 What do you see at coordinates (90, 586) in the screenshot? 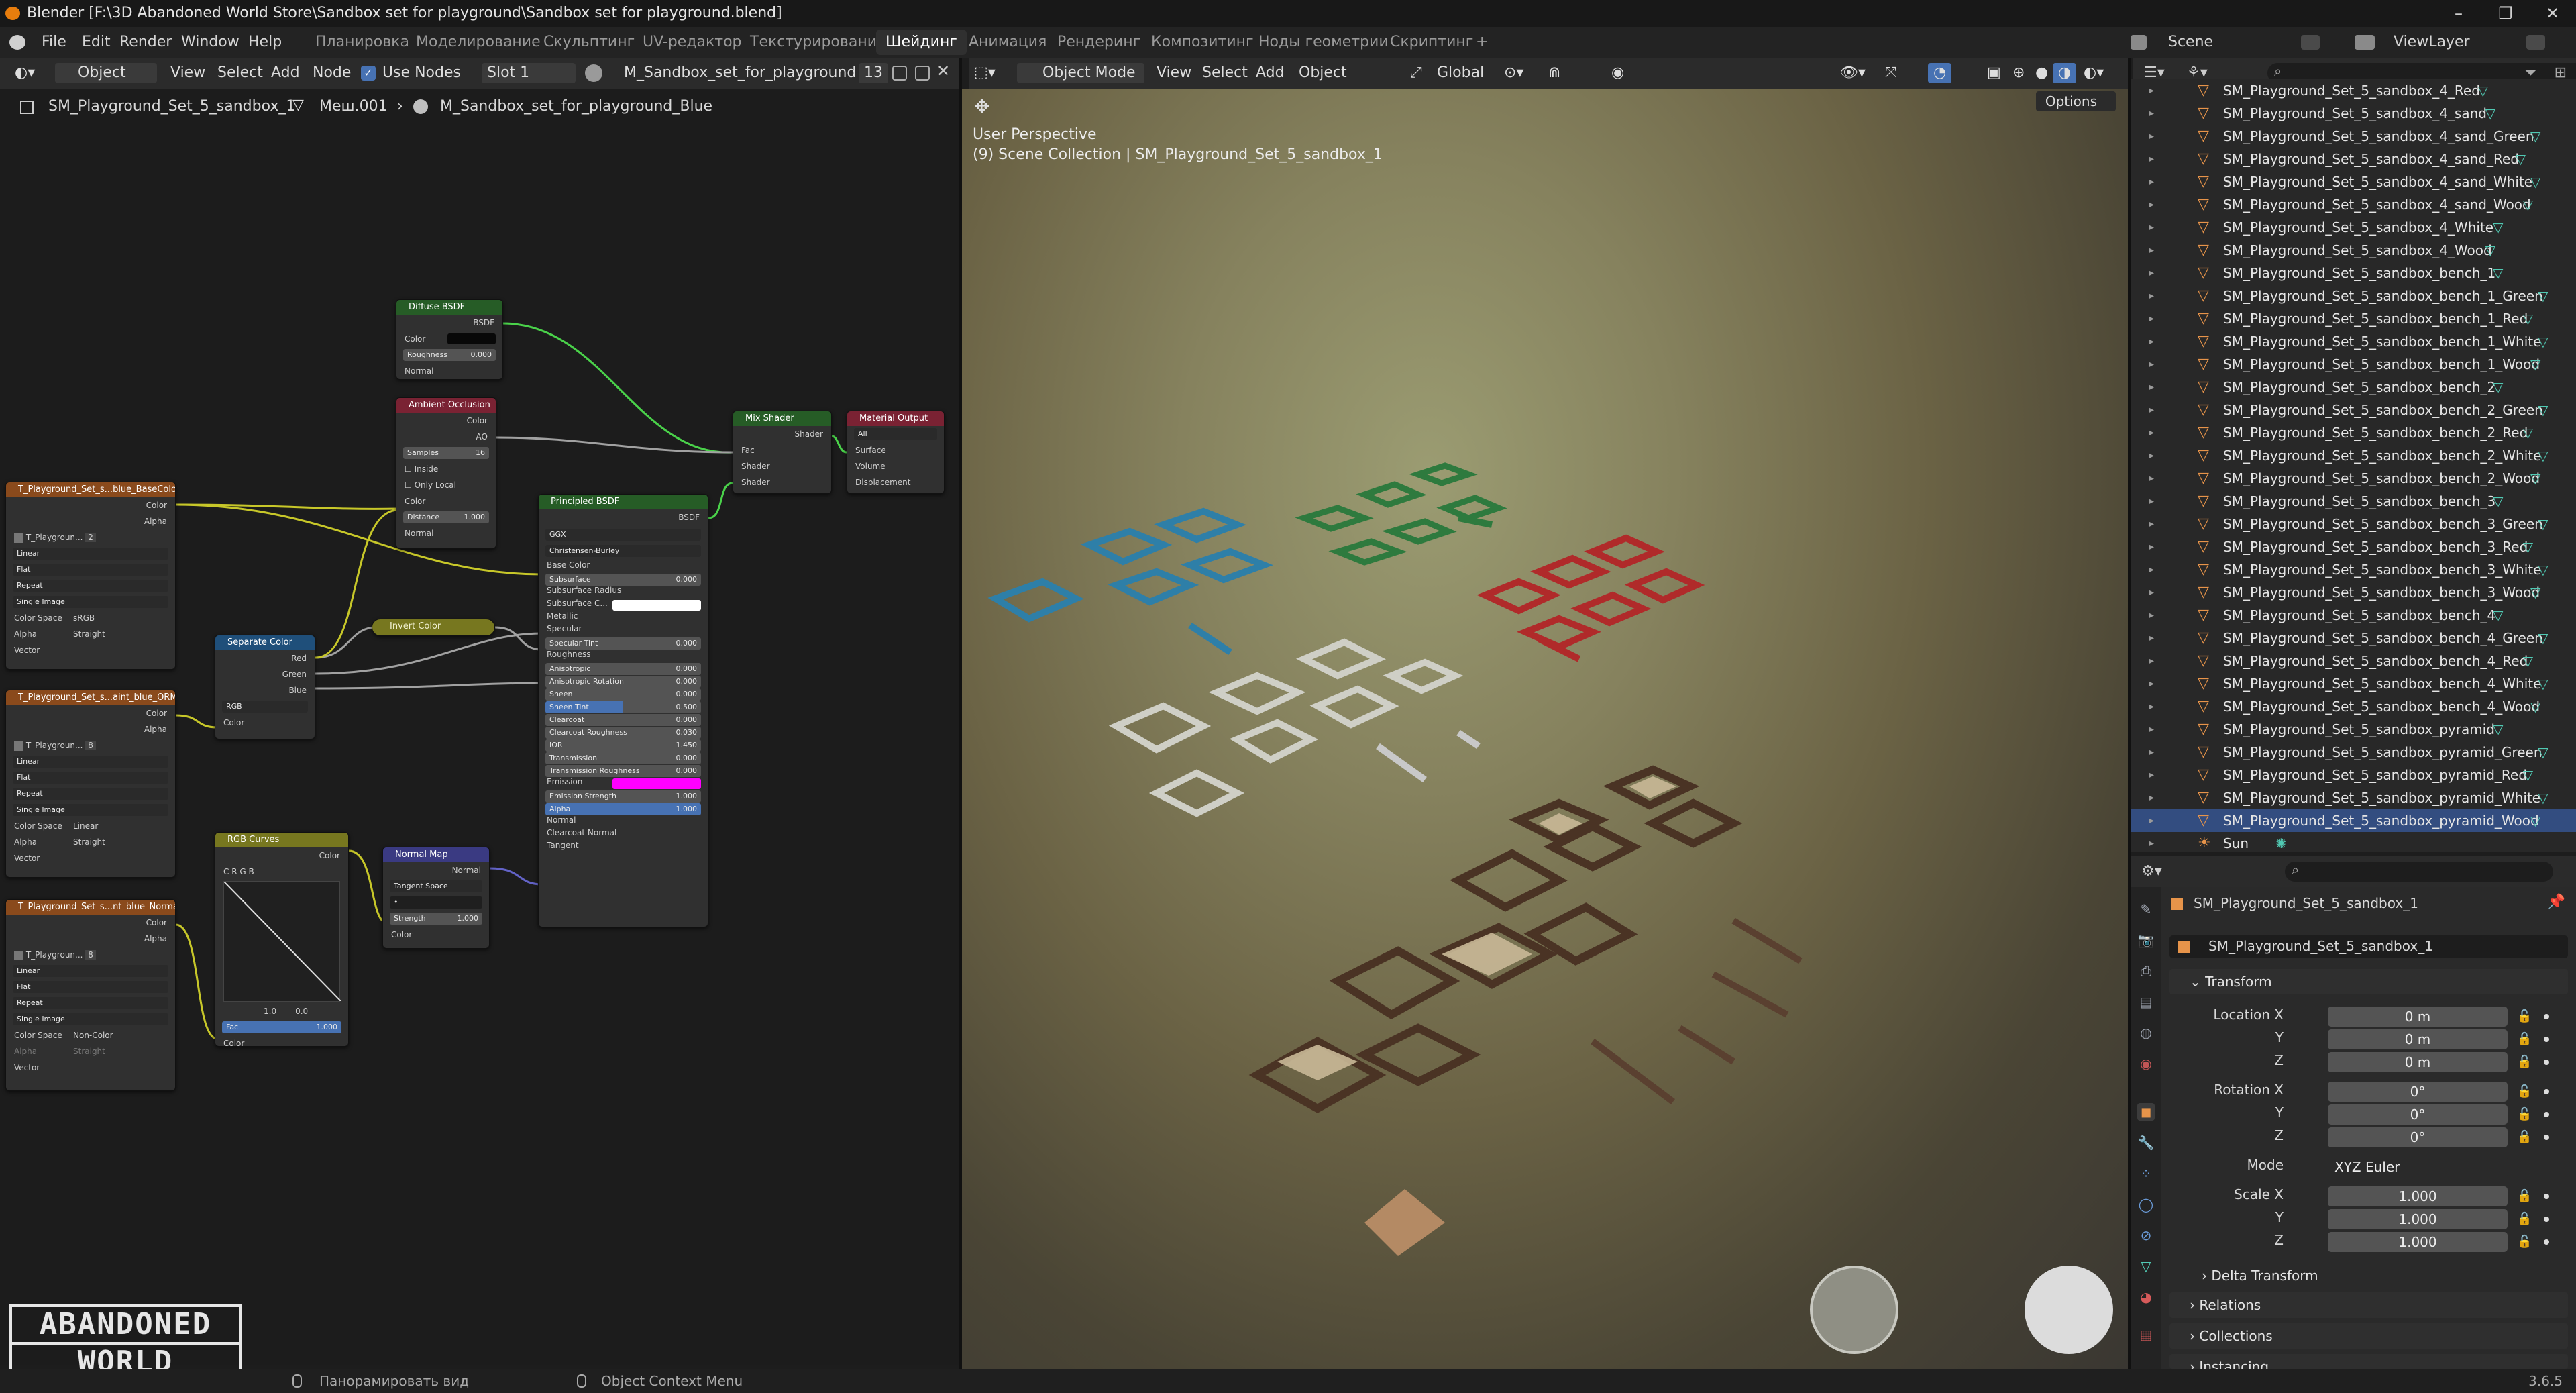
I see `extension-dropdown: Repeat` at bounding box center [90, 586].